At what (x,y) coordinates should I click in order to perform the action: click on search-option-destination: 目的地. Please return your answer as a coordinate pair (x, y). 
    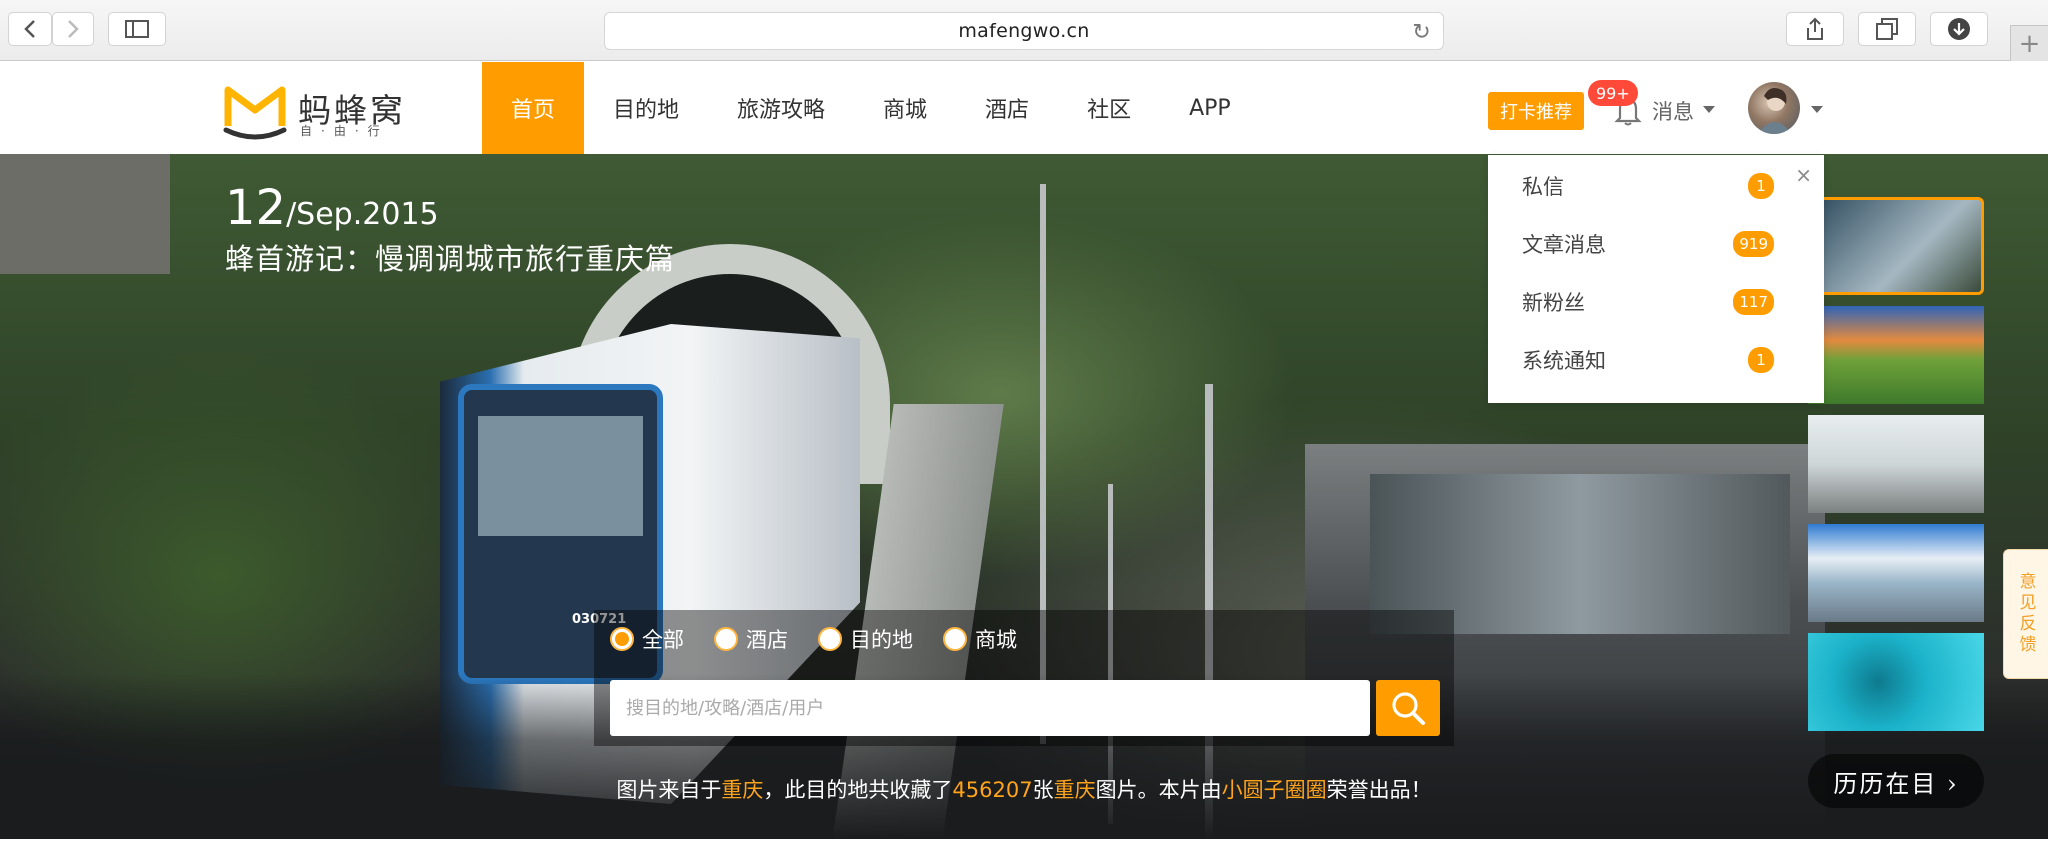
    Looking at the image, I should click on (865, 639).